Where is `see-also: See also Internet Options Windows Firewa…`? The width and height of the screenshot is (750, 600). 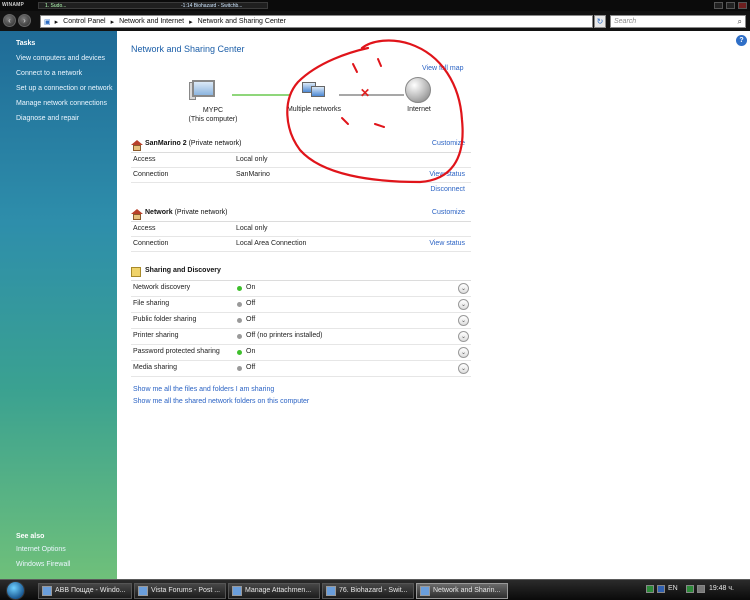 see-also: See also Internet Options Windows Firewa… is located at coordinates (43, 552).